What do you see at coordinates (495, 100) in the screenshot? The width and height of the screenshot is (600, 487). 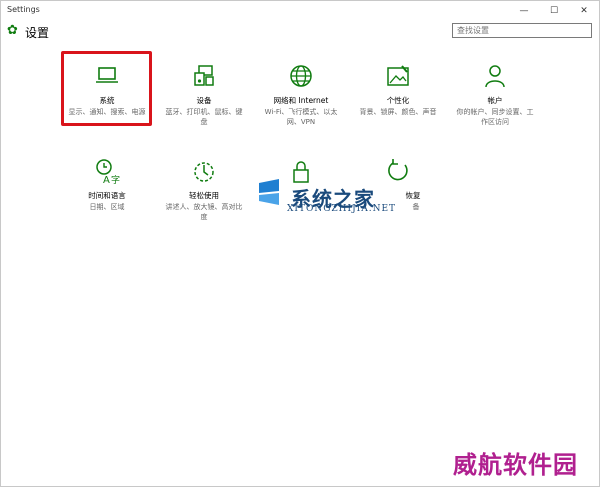 I see `tile-accounts-label: 帐户` at bounding box center [495, 100].